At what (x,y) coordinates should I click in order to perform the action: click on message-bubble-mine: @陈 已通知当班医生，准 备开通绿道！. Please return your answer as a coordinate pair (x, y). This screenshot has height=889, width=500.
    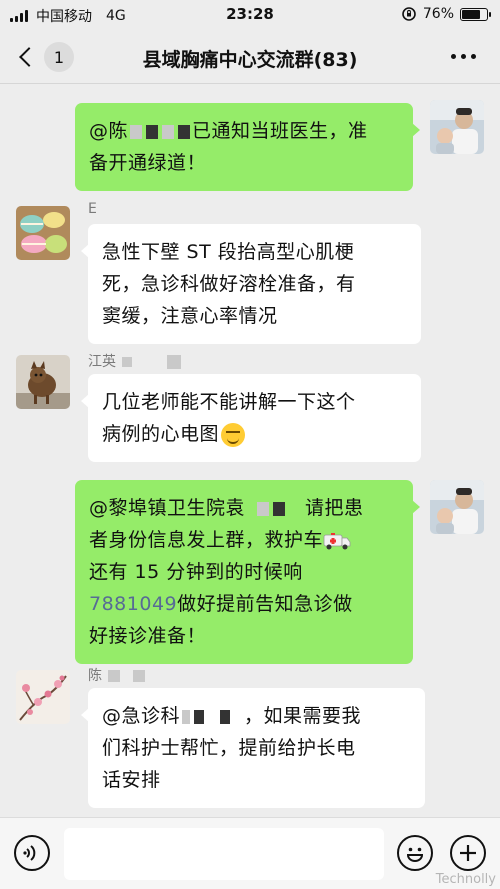
    Looking at the image, I should click on (247, 147).